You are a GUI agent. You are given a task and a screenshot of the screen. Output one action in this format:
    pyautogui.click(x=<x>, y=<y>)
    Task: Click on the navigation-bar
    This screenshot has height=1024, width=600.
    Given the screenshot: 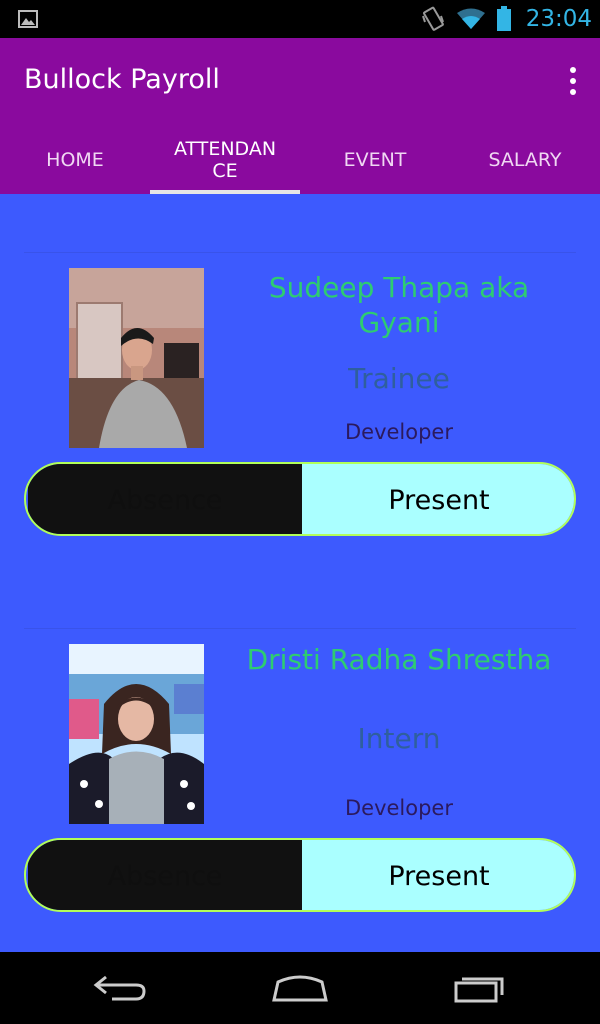 What is the action you would take?
    pyautogui.click(x=300, y=988)
    